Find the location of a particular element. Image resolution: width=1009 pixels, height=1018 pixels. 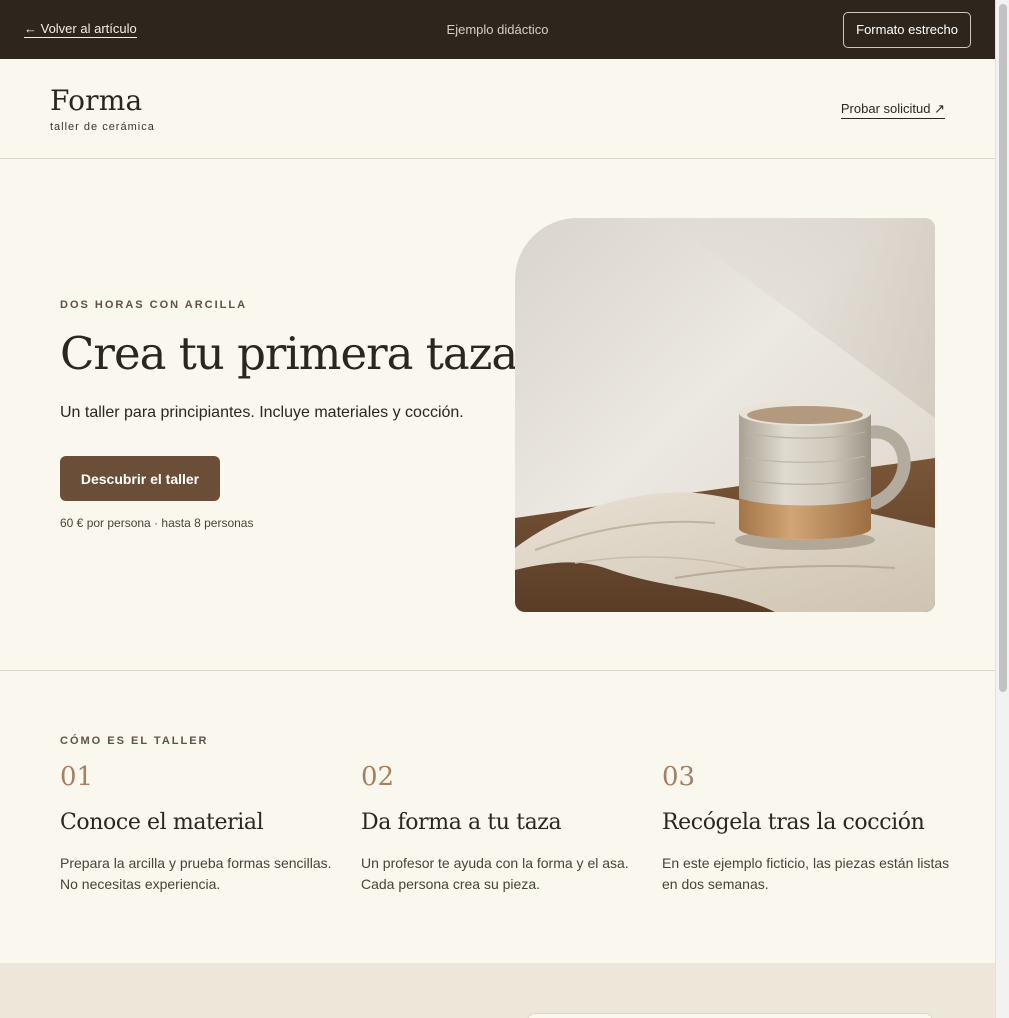

next-section-band is located at coordinates (497, 990).